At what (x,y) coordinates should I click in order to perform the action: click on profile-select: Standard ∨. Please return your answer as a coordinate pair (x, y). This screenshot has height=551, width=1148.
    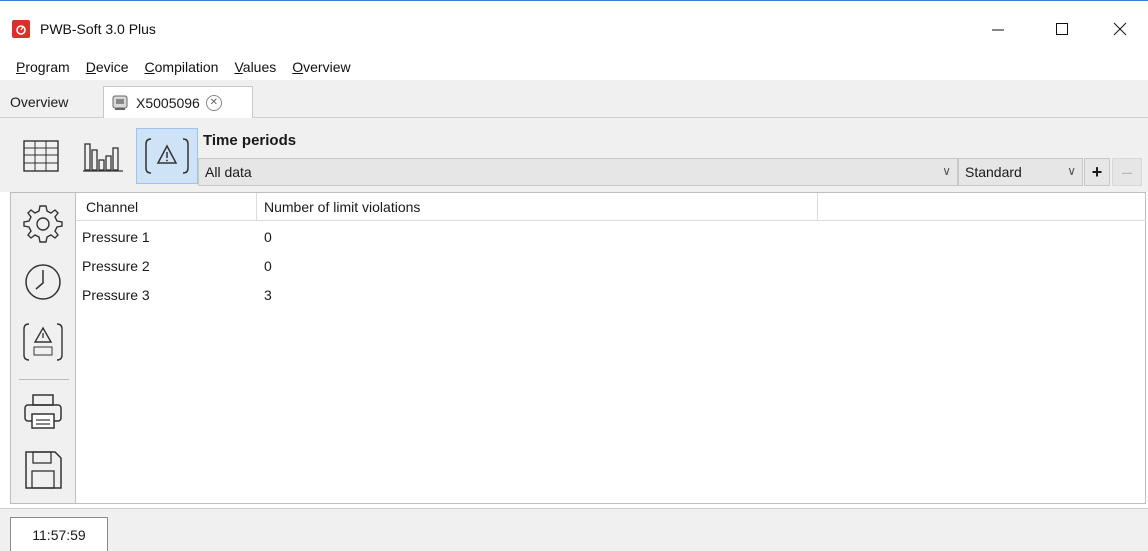
    Looking at the image, I should click on (1020, 172).